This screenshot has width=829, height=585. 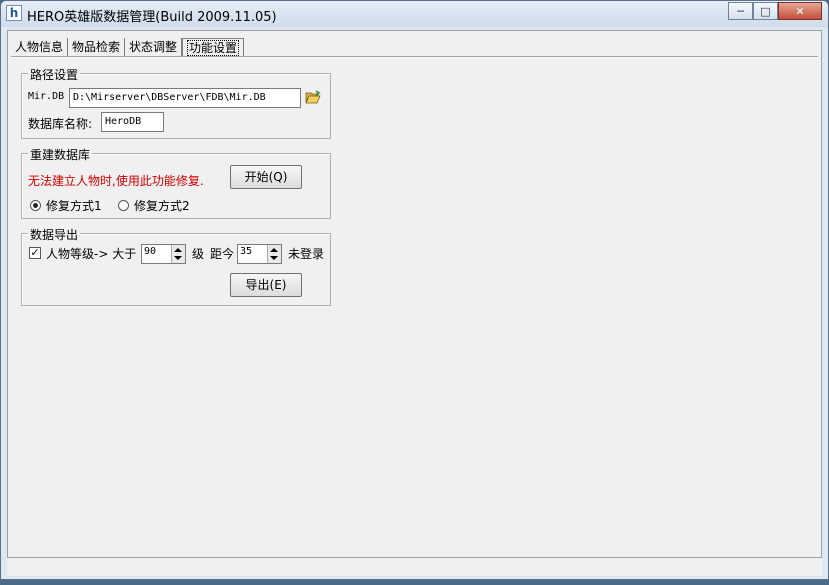 I want to click on level-filter-label: 人物等级-> 大于, so click(x=91, y=253).